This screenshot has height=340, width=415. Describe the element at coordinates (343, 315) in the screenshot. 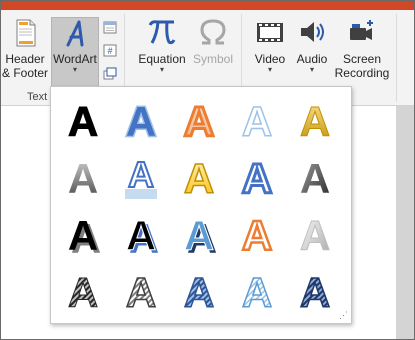

I see `resize-grip-icon: ⋰` at that location.